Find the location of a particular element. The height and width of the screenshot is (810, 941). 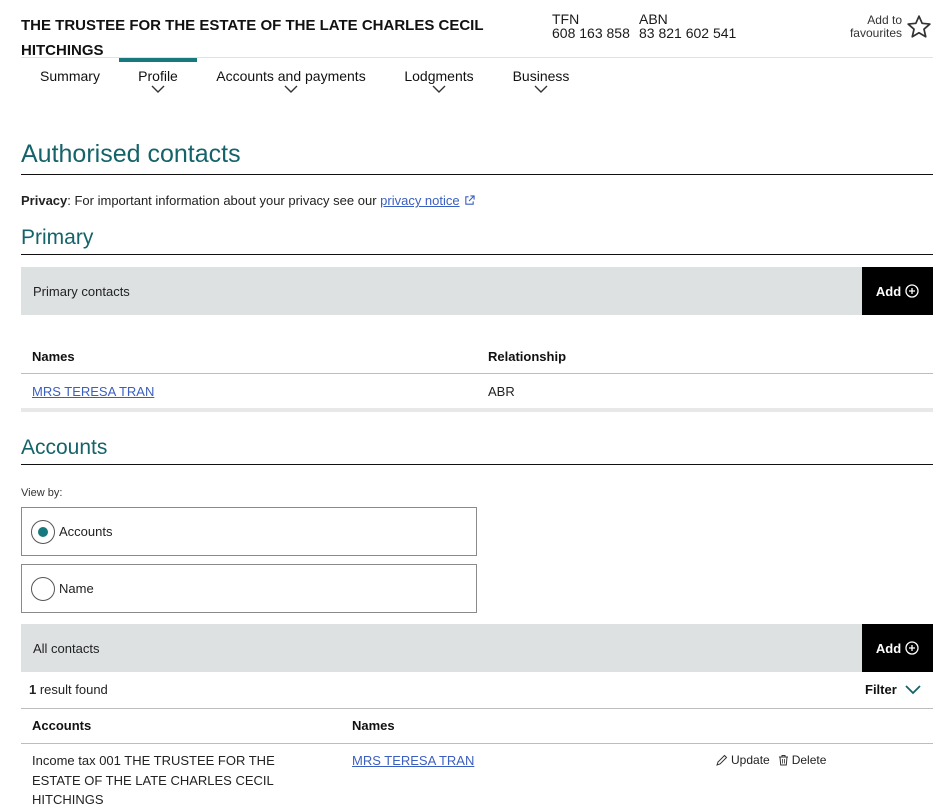

column-header-relationship: Relationship is located at coordinates (527, 356).